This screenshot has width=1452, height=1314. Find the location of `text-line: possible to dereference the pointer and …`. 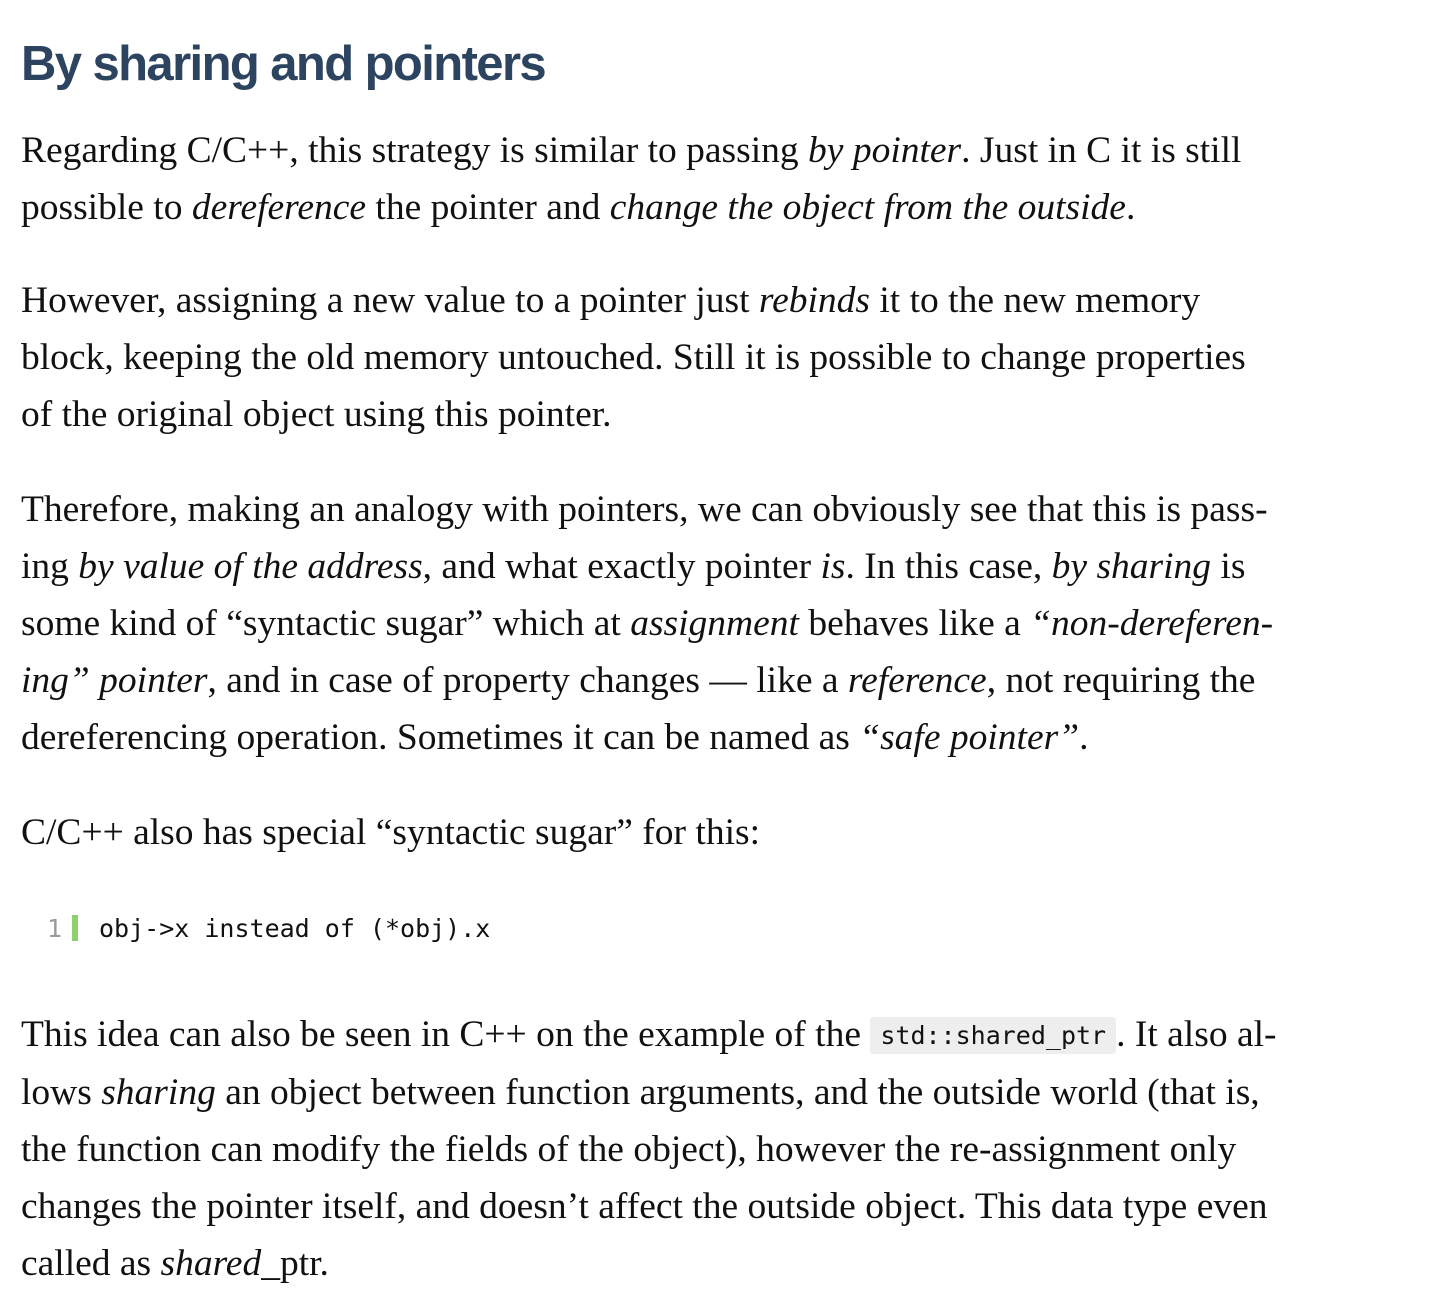

text-line: possible to dereference the pointer and … is located at coordinates (578, 207).